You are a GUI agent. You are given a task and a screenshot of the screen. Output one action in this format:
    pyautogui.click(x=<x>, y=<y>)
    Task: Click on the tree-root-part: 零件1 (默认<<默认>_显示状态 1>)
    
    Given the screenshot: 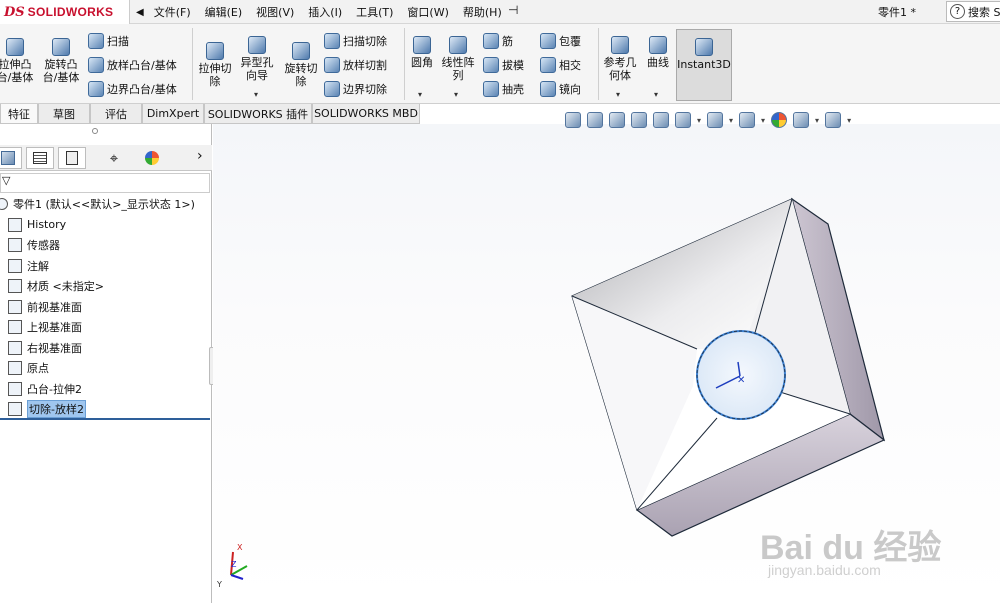 What is the action you would take?
    pyautogui.click(x=105, y=204)
    